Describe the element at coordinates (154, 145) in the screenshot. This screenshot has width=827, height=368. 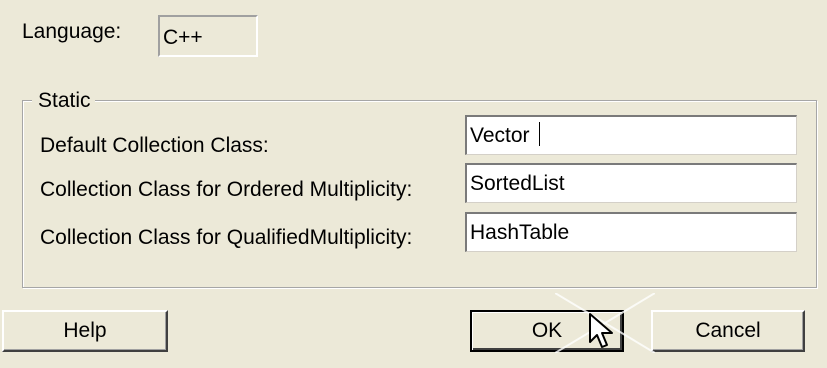
I see `default-collection-class-label: Default Collection Class:` at that location.